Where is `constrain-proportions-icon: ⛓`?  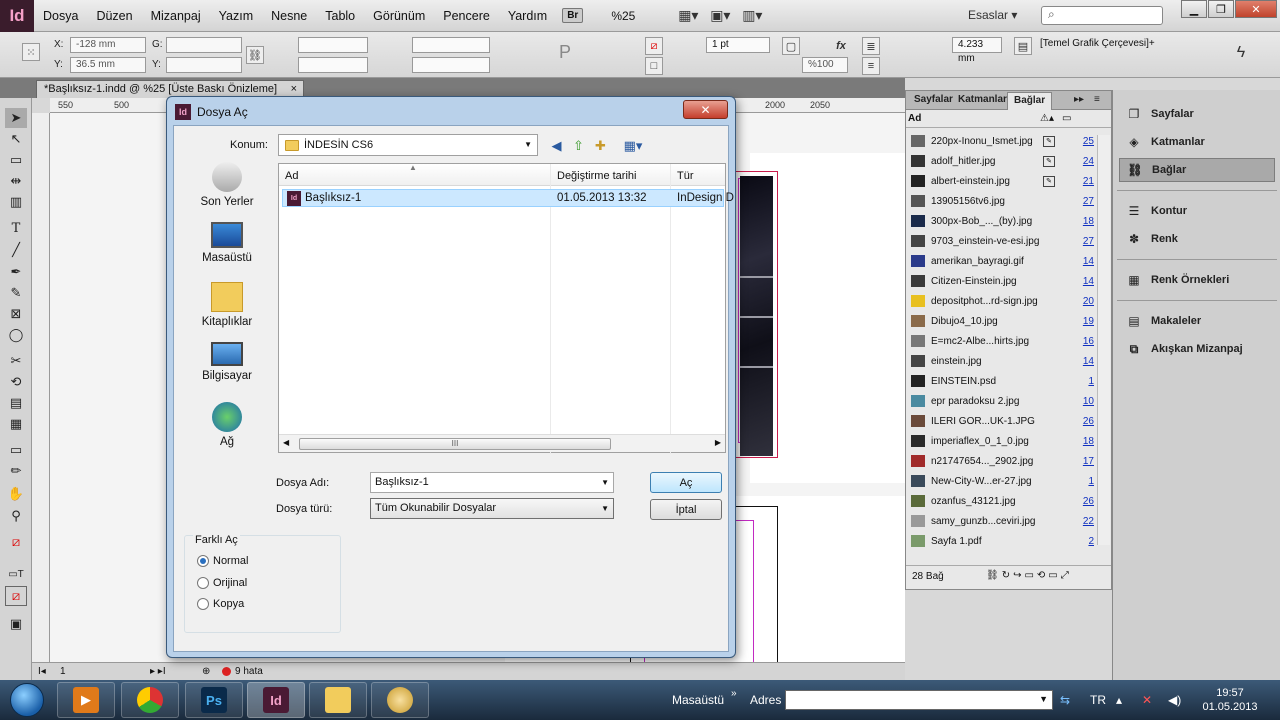
constrain-proportions-icon: ⛓ is located at coordinates (255, 55).